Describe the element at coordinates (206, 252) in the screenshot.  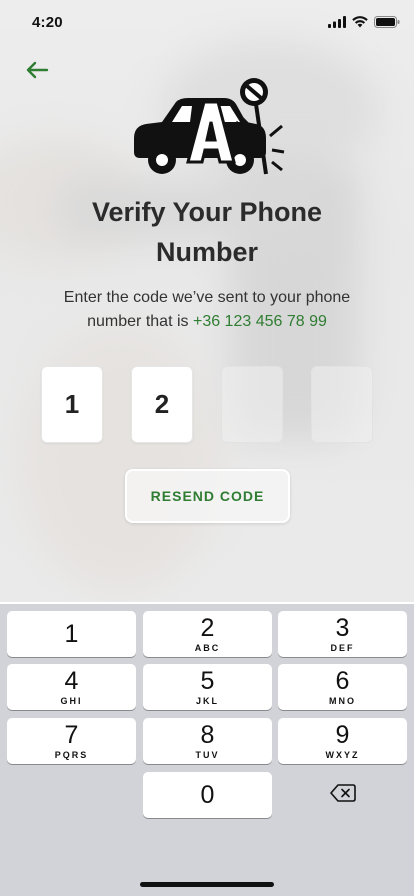
I see `title-line-2: Number` at that location.